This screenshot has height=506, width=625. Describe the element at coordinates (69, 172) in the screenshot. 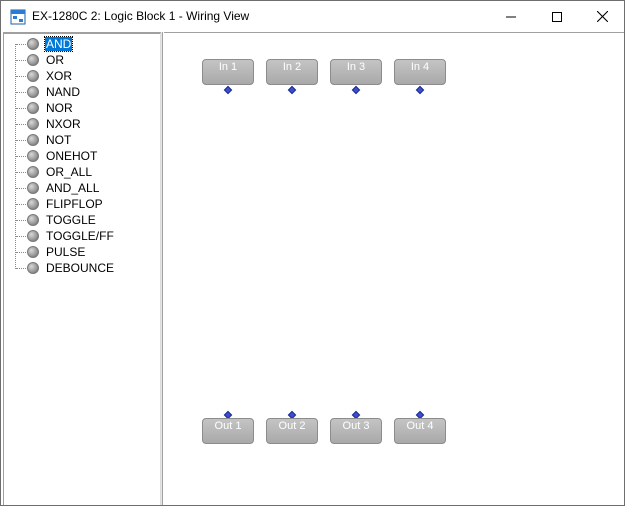

I see `tree-item-label: OR_ALL` at that location.